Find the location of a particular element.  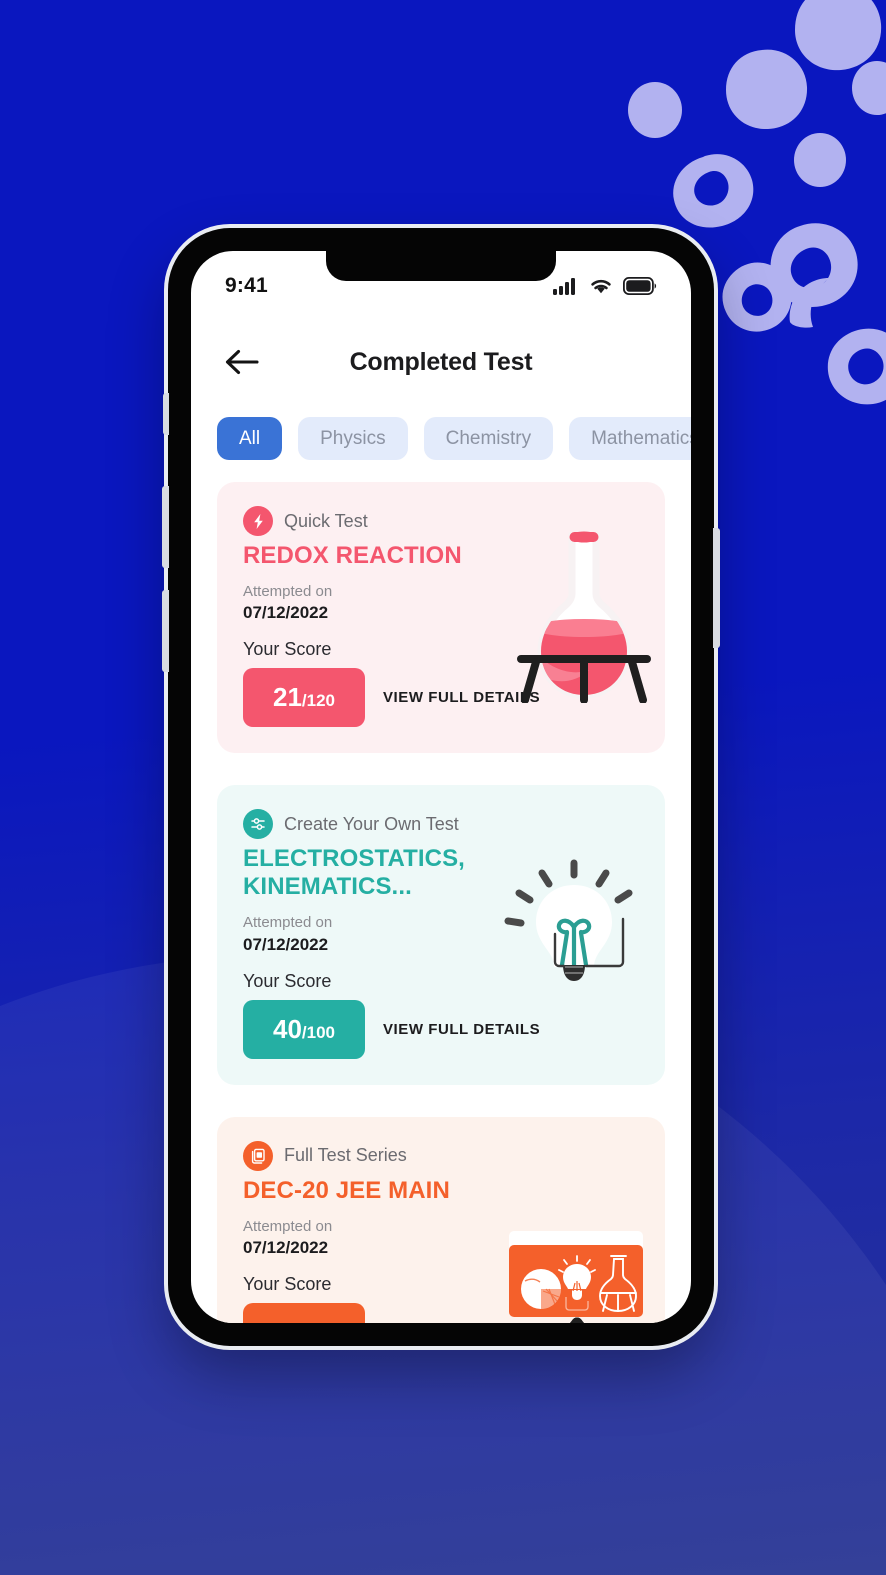

volume-up-button is located at coordinates (165, 527).